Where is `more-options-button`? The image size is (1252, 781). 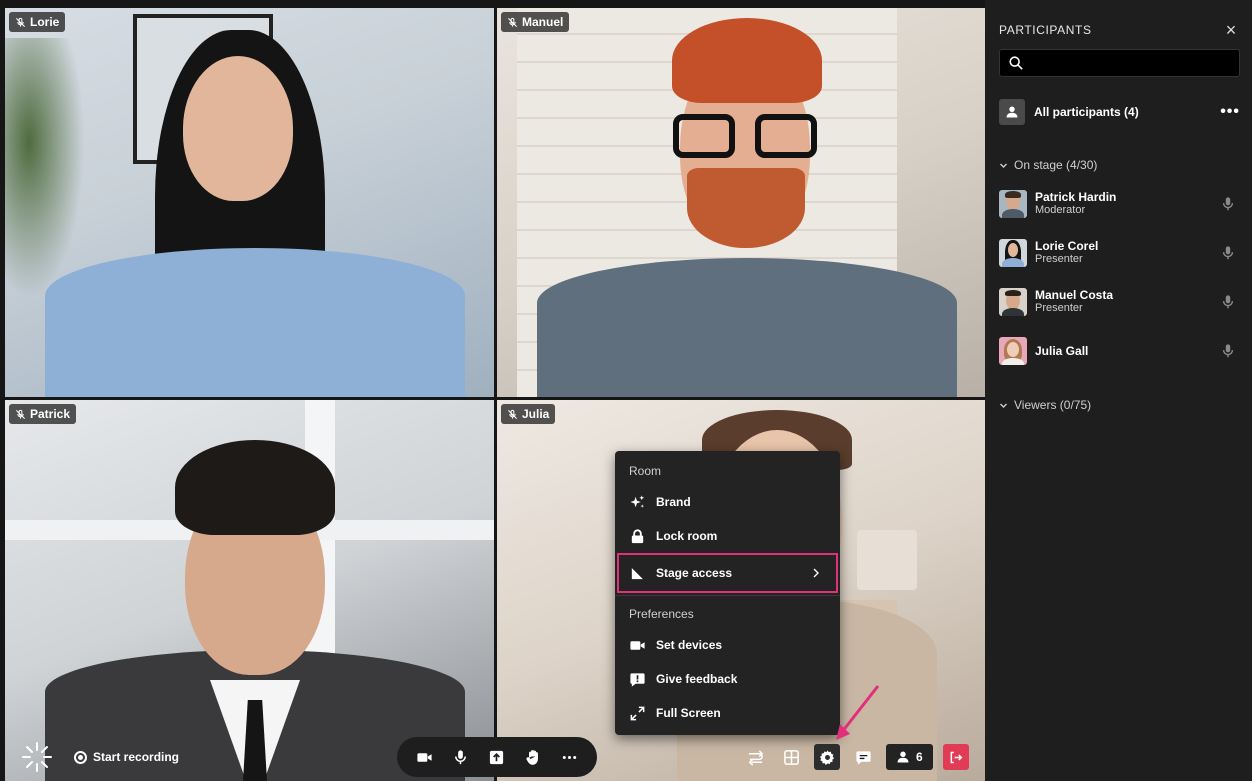
more-options-button is located at coordinates (570, 757).